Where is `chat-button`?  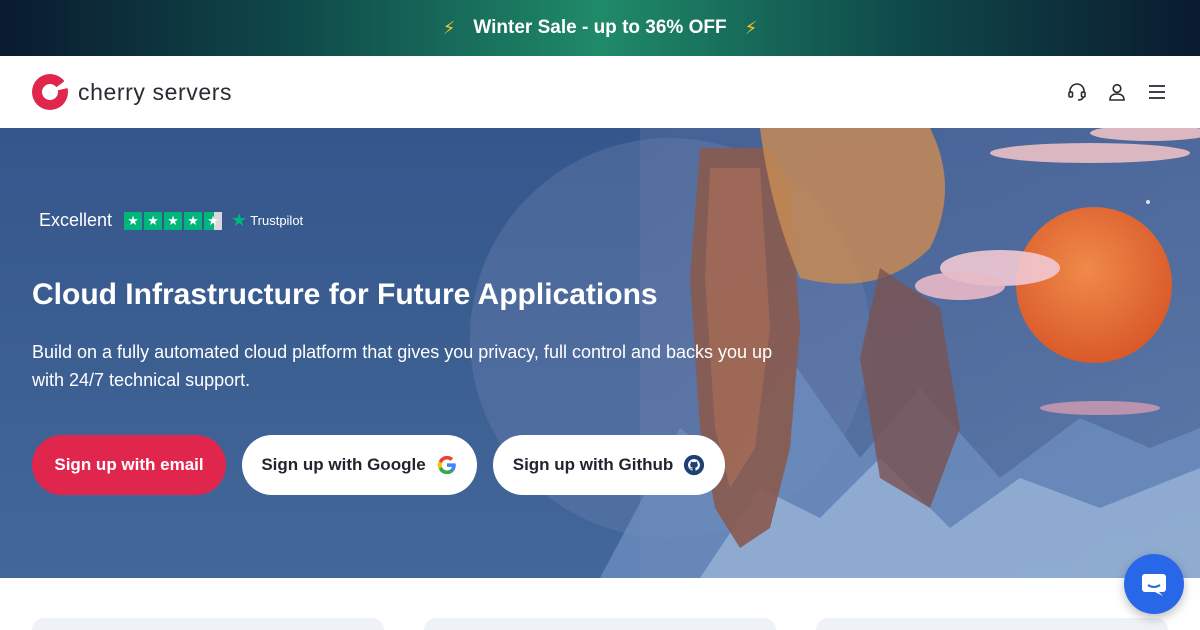
chat-button is located at coordinates (1154, 584).